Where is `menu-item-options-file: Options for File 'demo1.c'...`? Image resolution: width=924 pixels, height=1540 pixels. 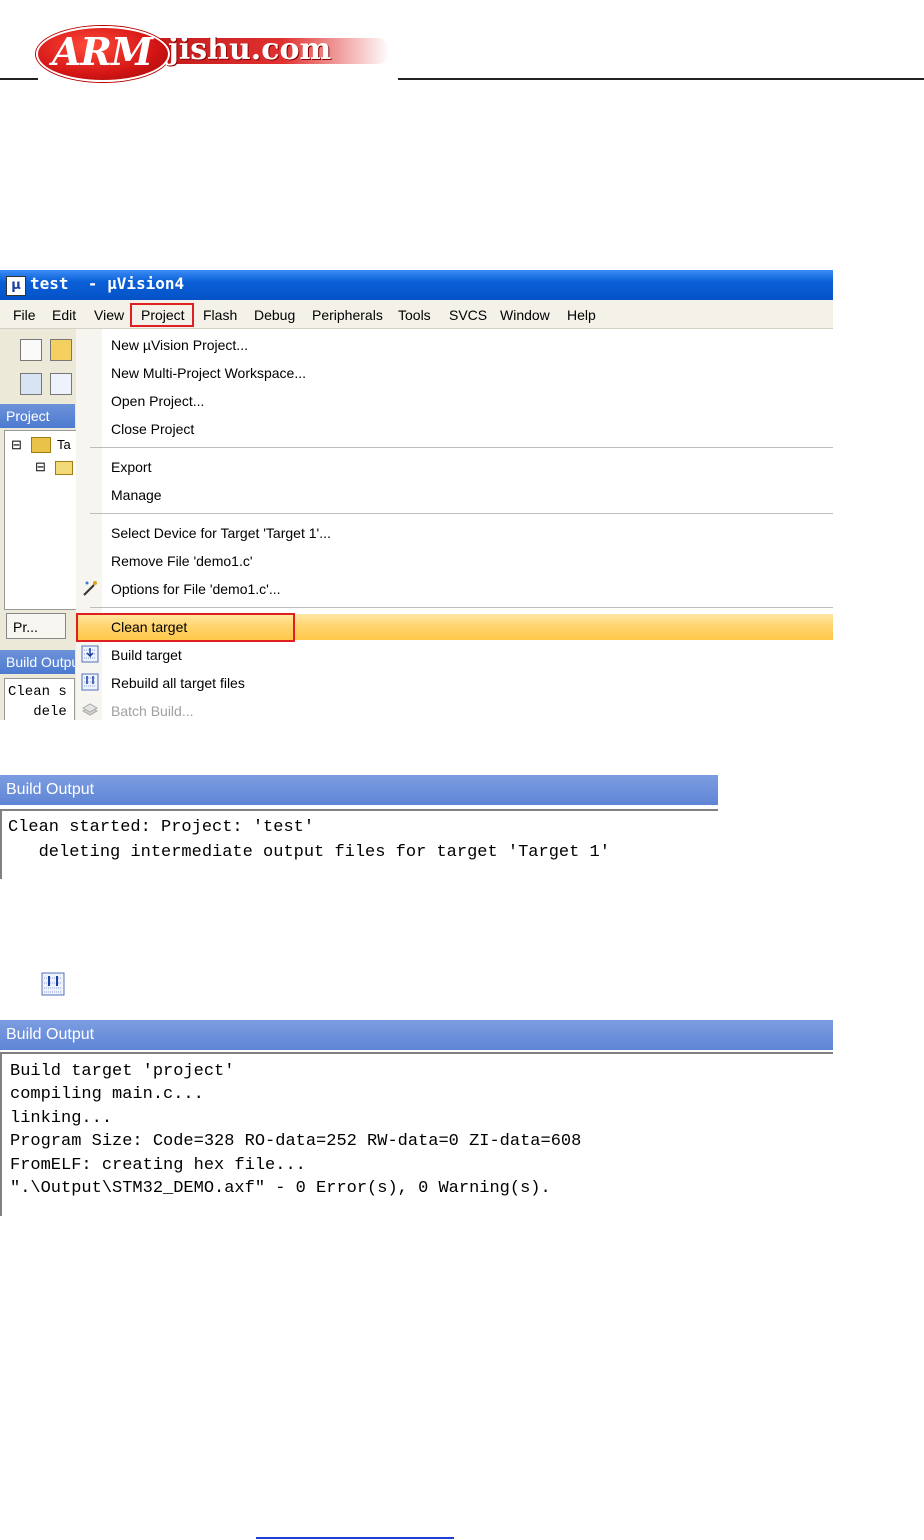 menu-item-options-file: Options for File 'demo1.c'... is located at coordinates (196, 589).